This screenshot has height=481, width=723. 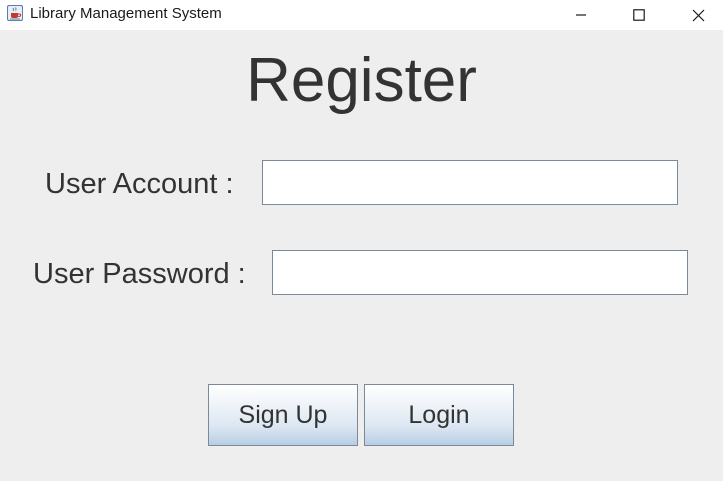 What do you see at coordinates (361, 80) in the screenshot?
I see `page-title: Register` at bounding box center [361, 80].